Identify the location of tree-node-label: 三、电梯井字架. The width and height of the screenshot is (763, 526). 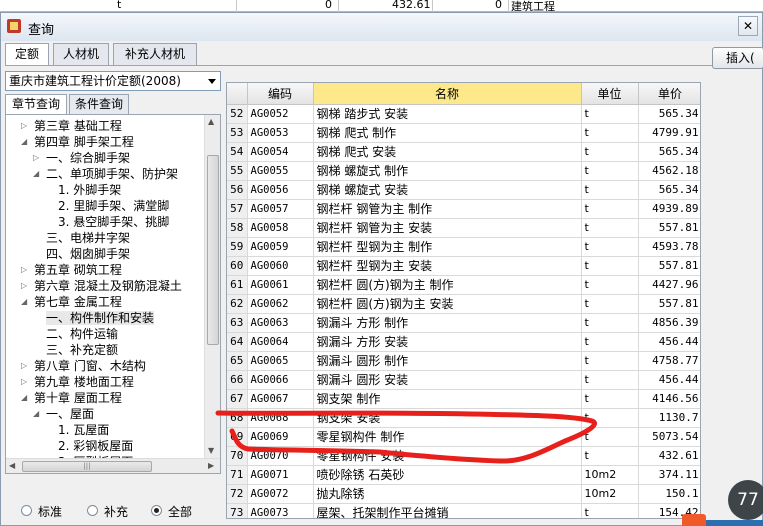
(88, 238).